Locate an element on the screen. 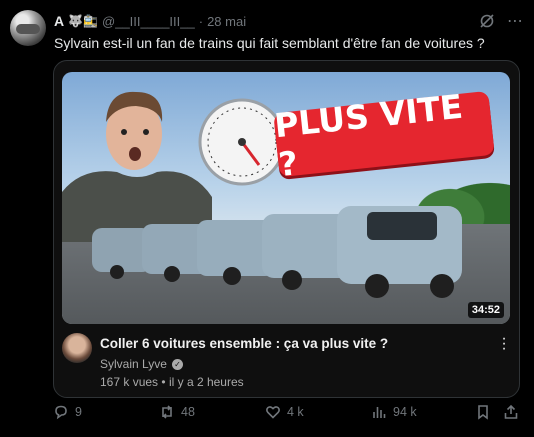 Image resolution: width=534 pixels, height=437 pixels. video-age: il y a 2 heures is located at coordinates (206, 382).